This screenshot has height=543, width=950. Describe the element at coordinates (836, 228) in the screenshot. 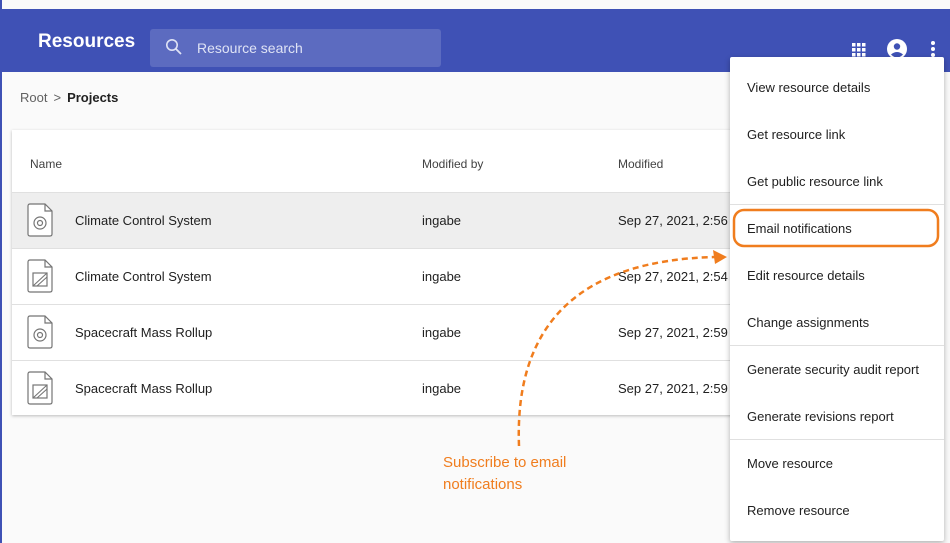

I see `highlight-outline` at that location.